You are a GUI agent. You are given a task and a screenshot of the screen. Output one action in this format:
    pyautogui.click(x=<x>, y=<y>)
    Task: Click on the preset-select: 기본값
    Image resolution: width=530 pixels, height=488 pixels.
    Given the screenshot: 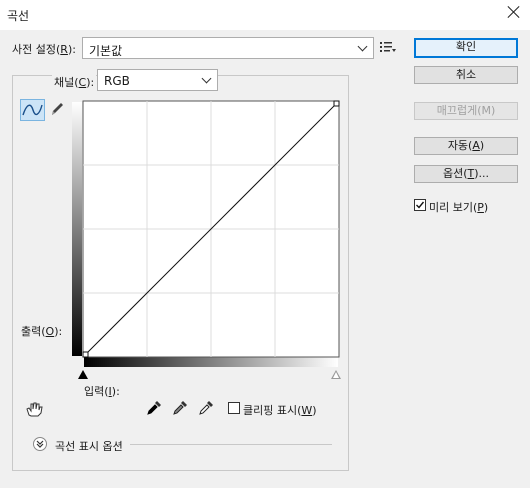 What is the action you would take?
    pyautogui.click(x=228, y=48)
    